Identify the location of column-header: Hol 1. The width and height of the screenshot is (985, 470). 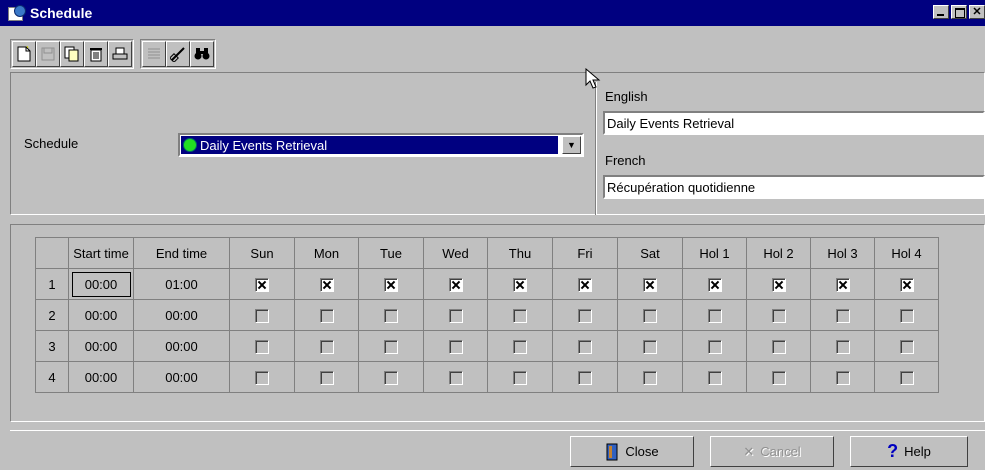
(714, 253).